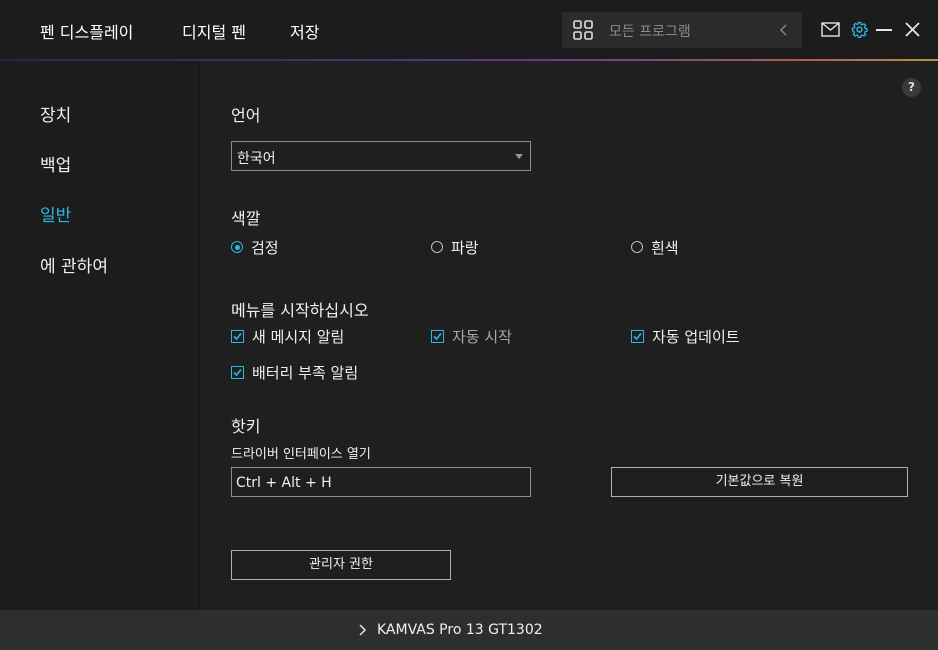  What do you see at coordinates (55, 113) in the screenshot?
I see `sidebar-item-device: 장치` at bounding box center [55, 113].